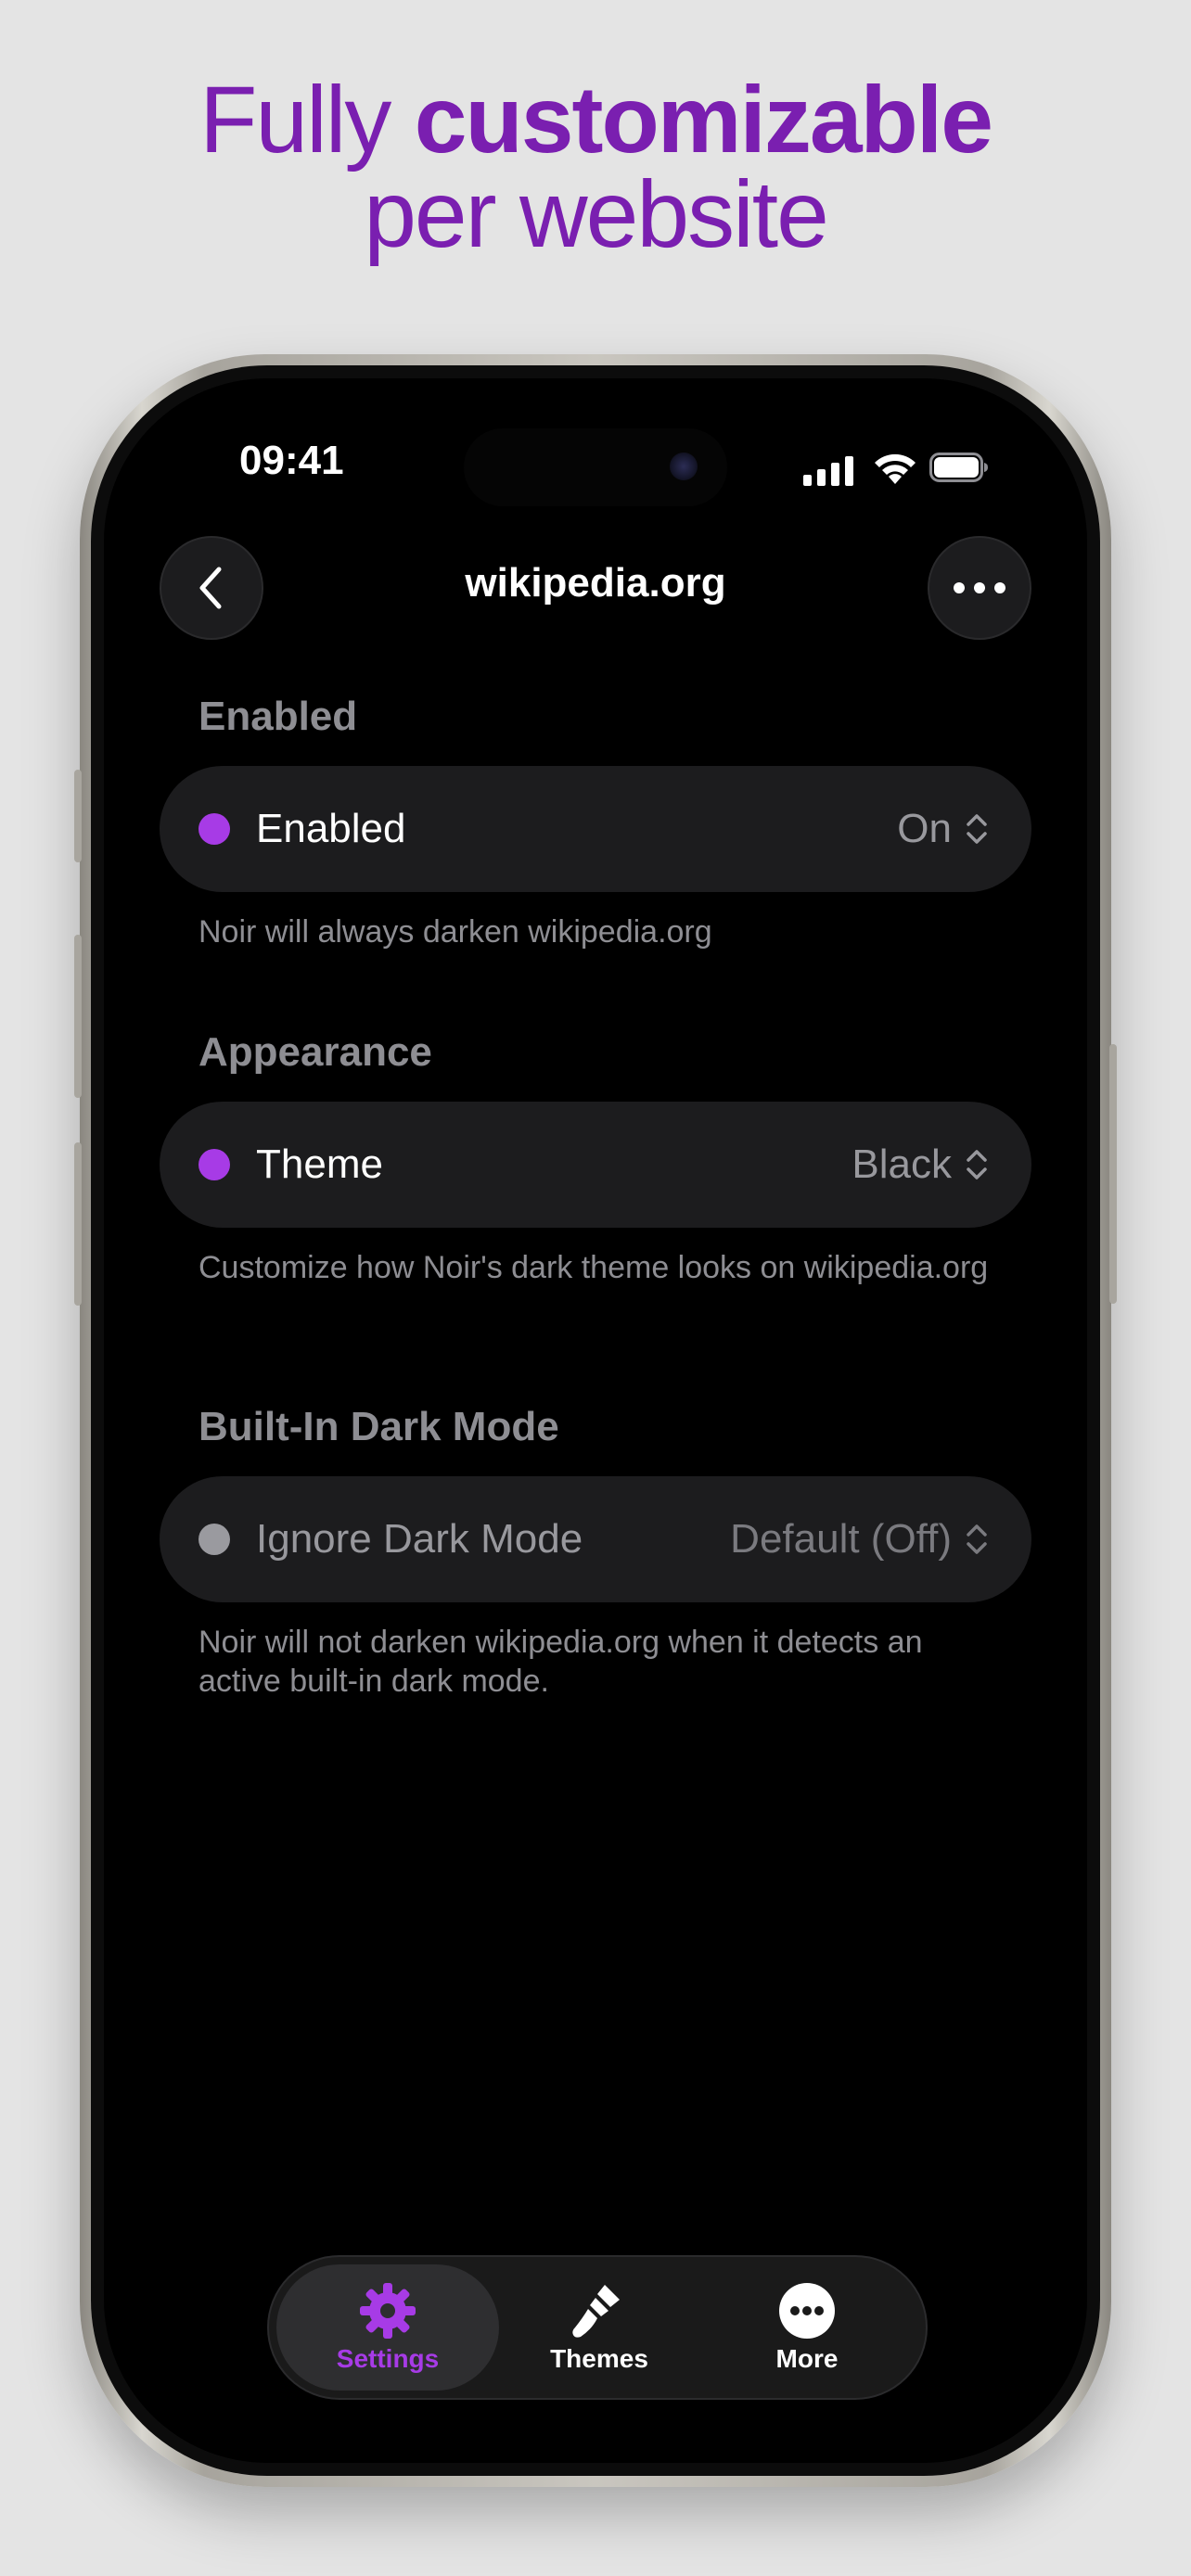 This screenshot has height=2576, width=1191. What do you see at coordinates (419, 1539) in the screenshot?
I see `row-label: Ignore Dark Mode` at bounding box center [419, 1539].